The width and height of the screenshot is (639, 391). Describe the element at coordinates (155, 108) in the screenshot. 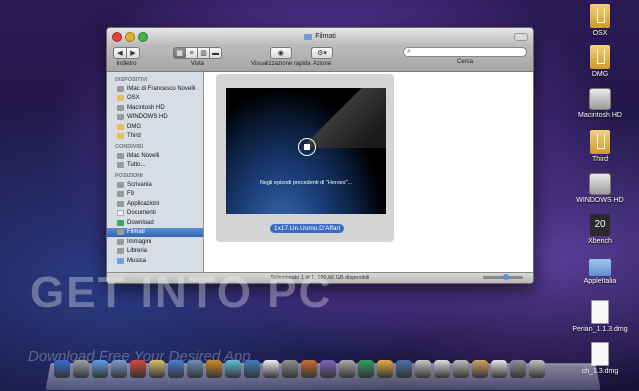

I see `sidebar-item-macintosh-hd: Macintosh HD` at that location.